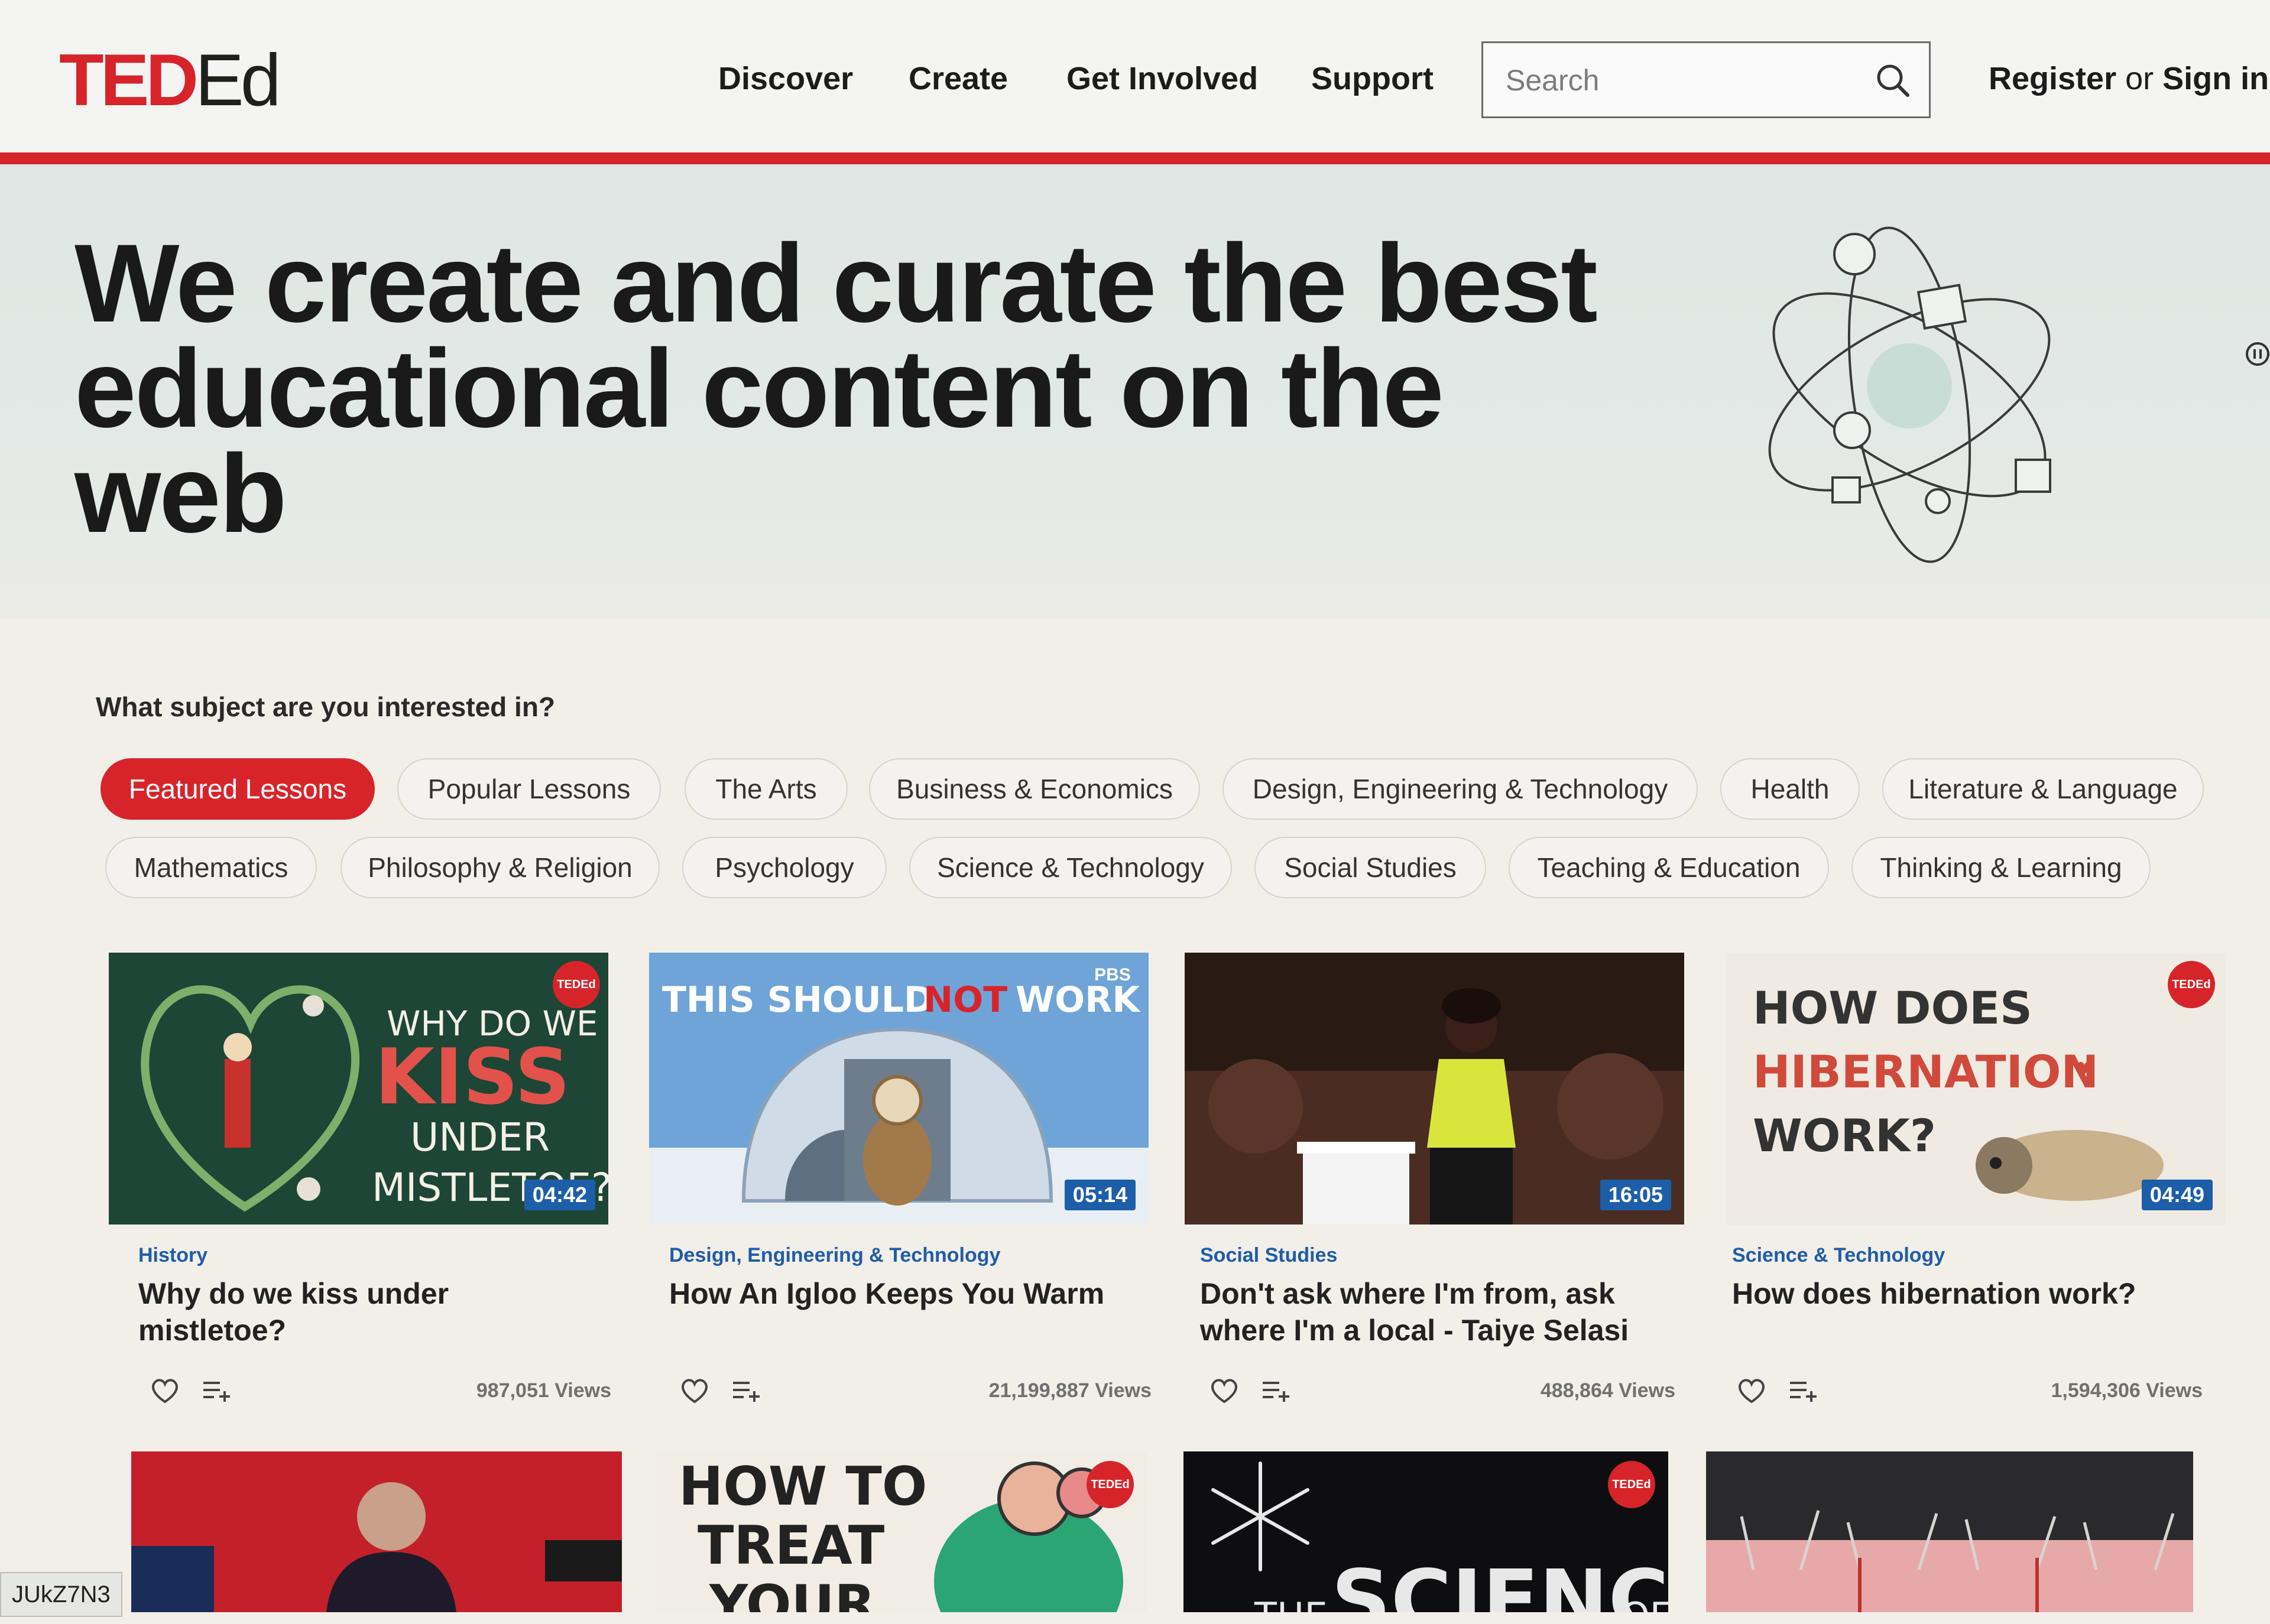  I want to click on lesson-category: Science & Technology, so click(1839, 1255).